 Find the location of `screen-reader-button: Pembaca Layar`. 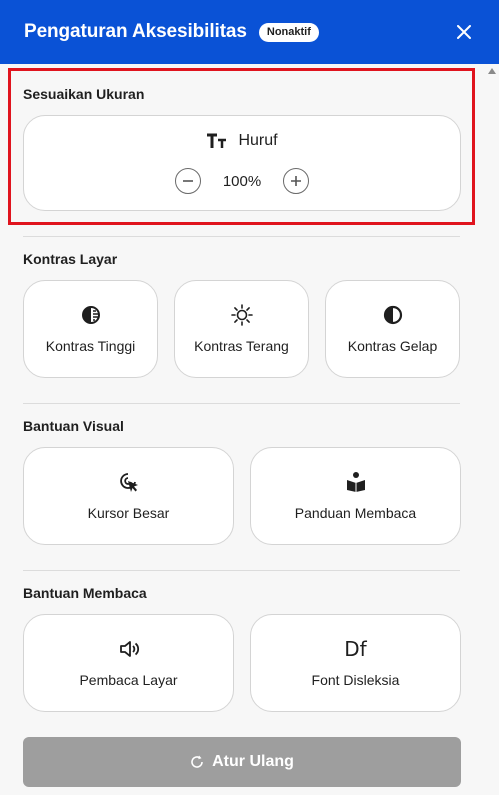

screen-reader-button: Pembaca Layar is located at coordinates (128, 663).